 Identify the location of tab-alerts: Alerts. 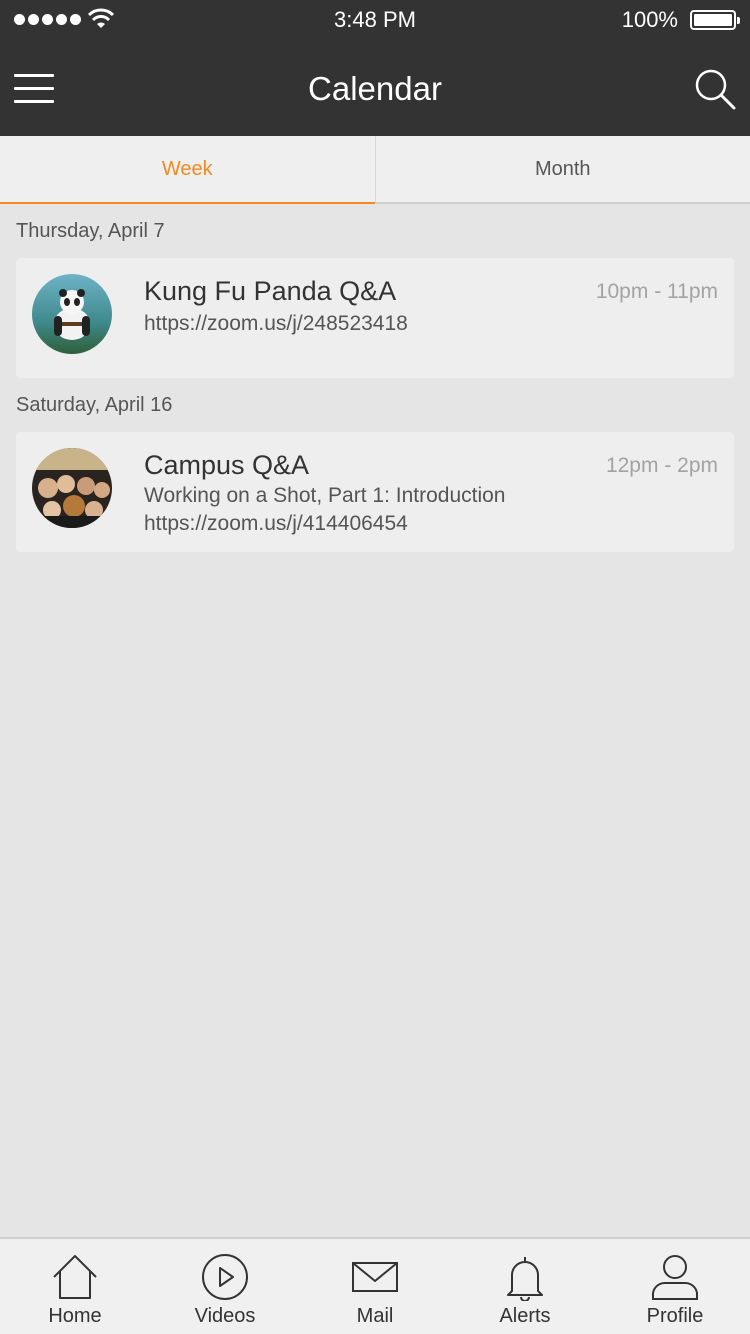
(525, 1286).